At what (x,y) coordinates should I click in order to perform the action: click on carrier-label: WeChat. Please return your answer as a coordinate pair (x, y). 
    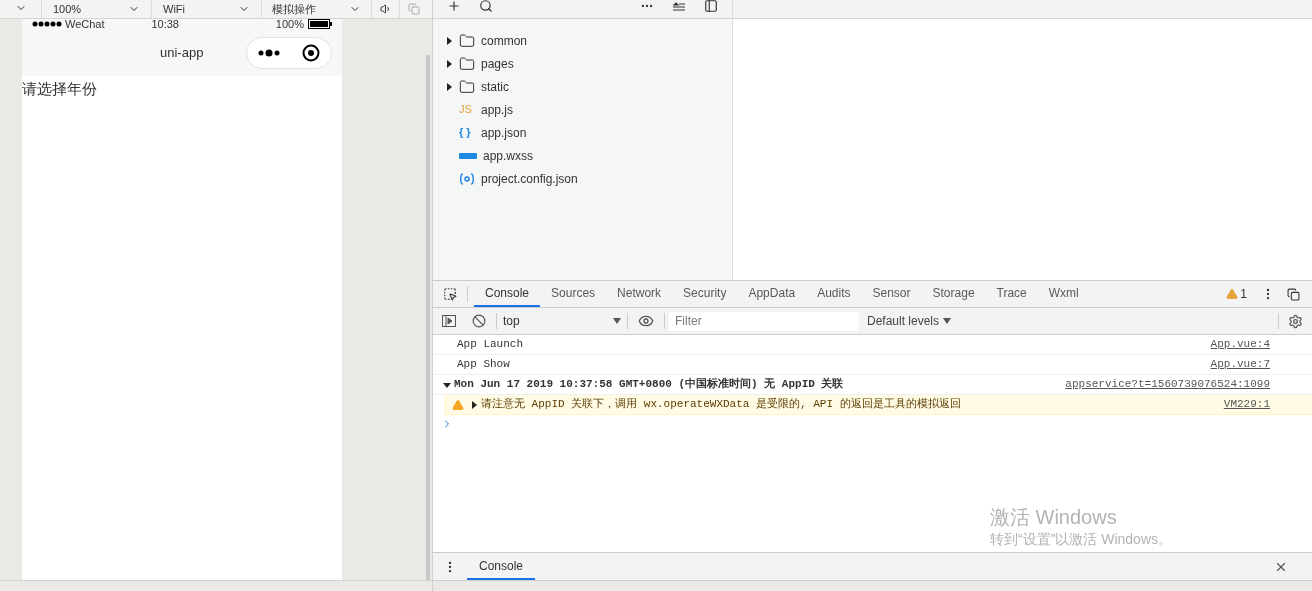
    Looking at the image, I should click on (85, 24).